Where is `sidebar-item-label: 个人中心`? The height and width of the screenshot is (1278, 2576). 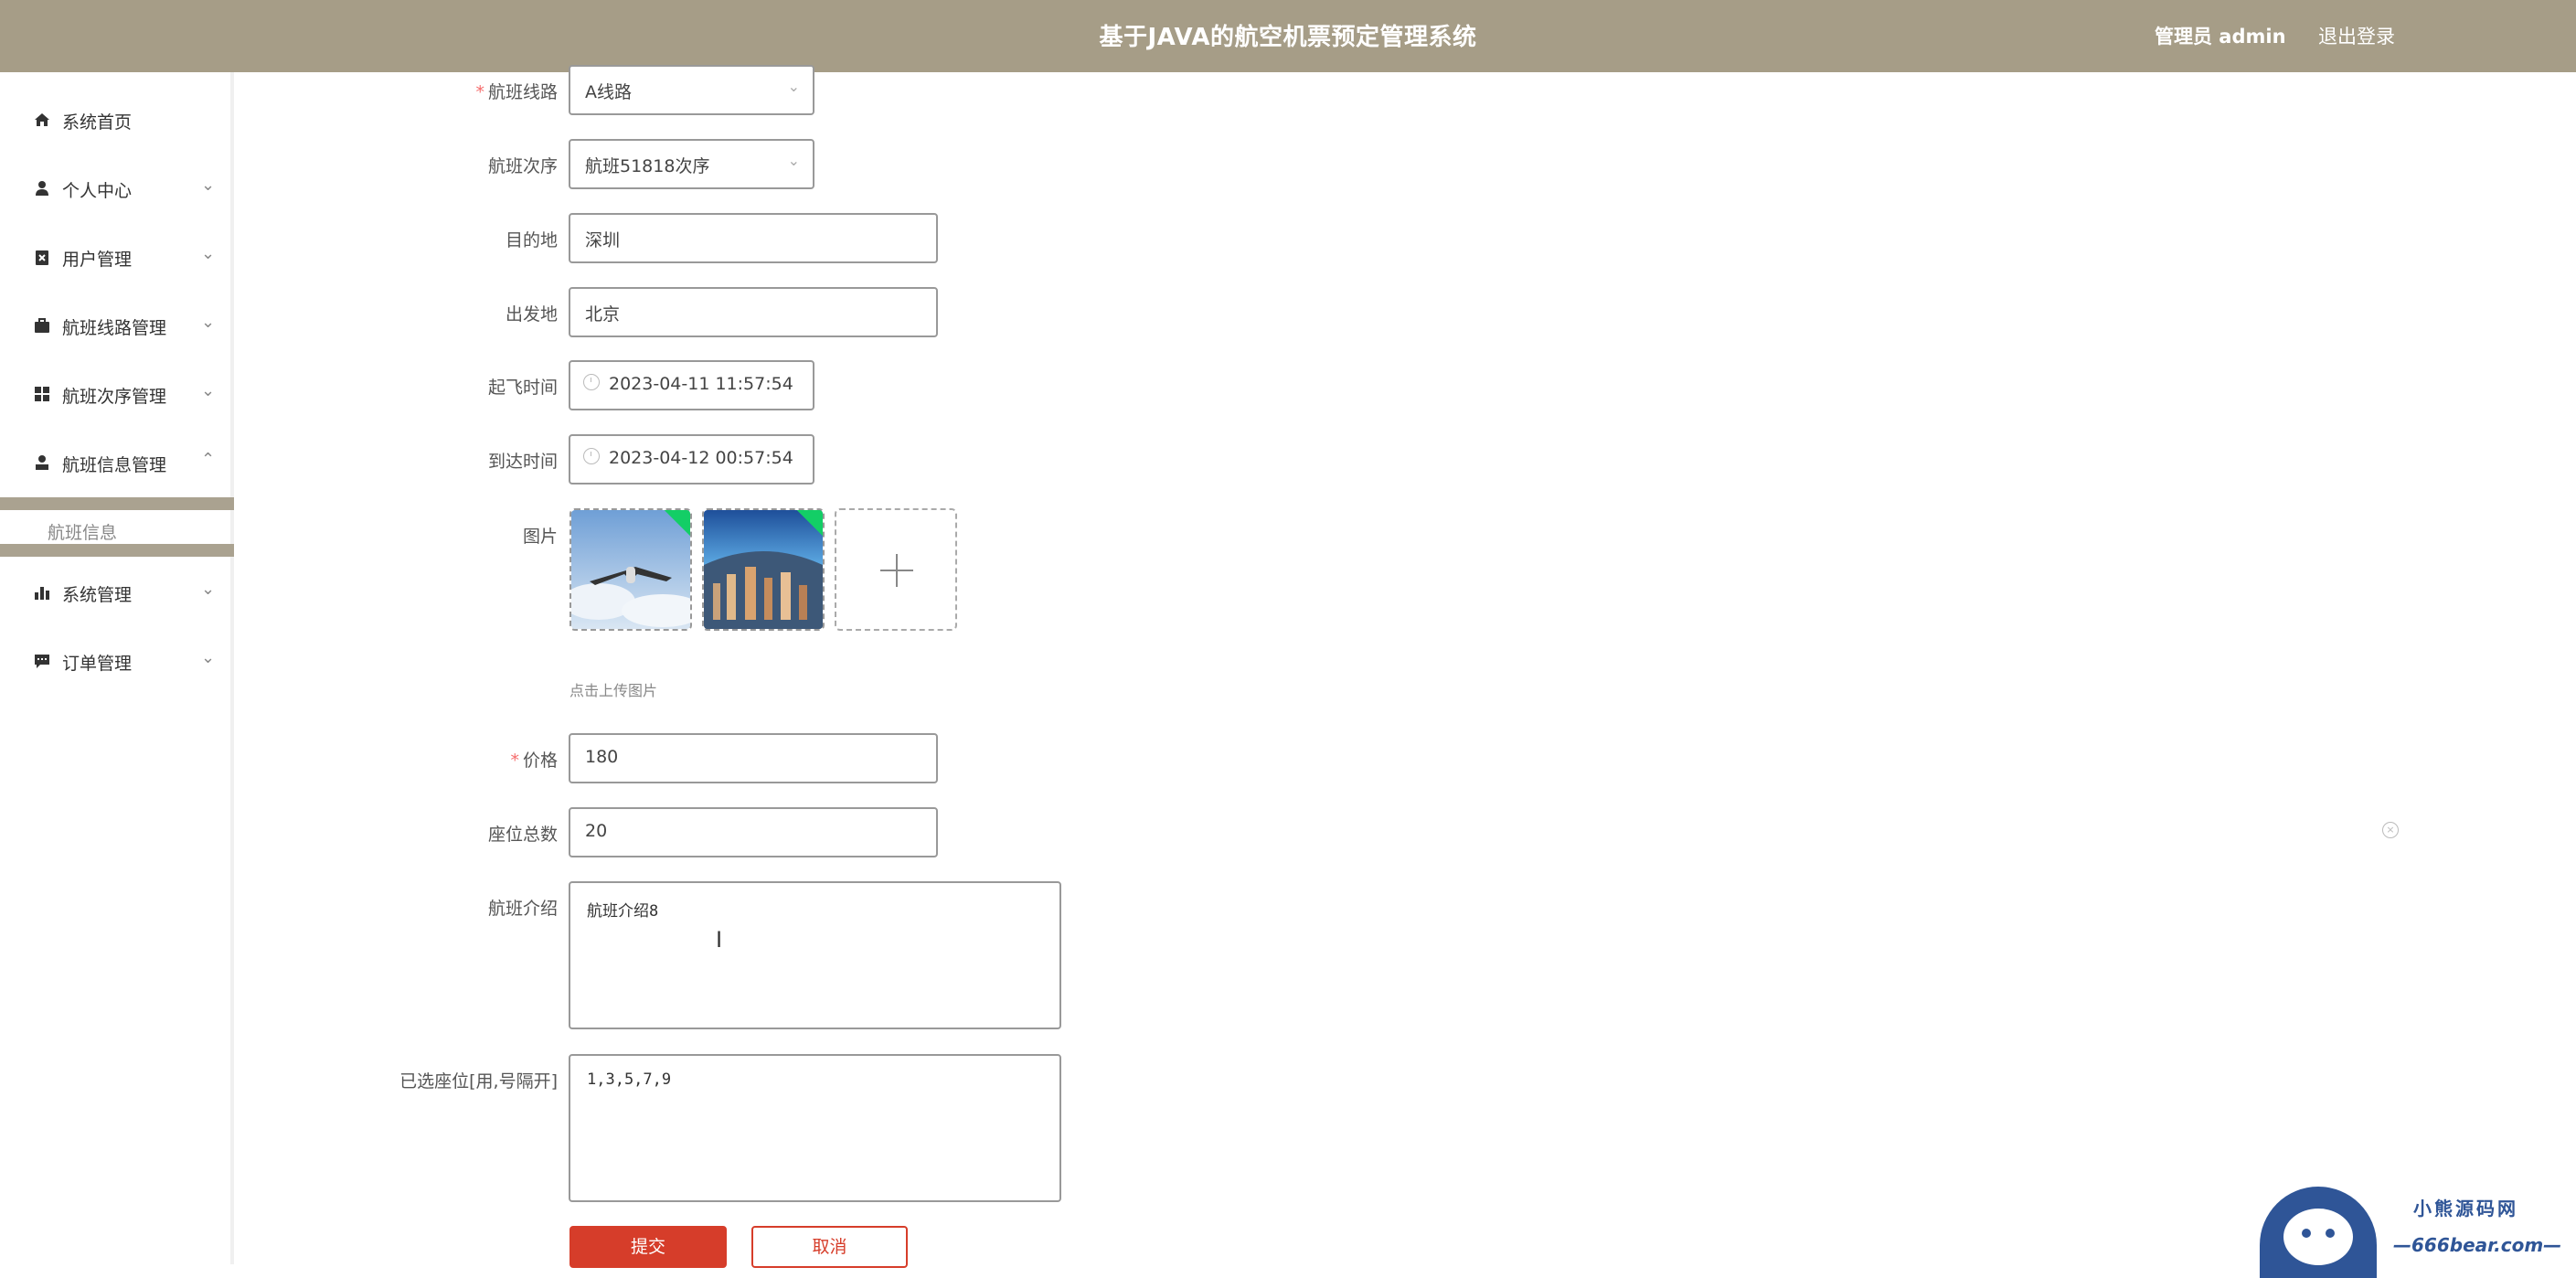 sidebar-item-label: 个人中心 is located at coordinates (97, 191).